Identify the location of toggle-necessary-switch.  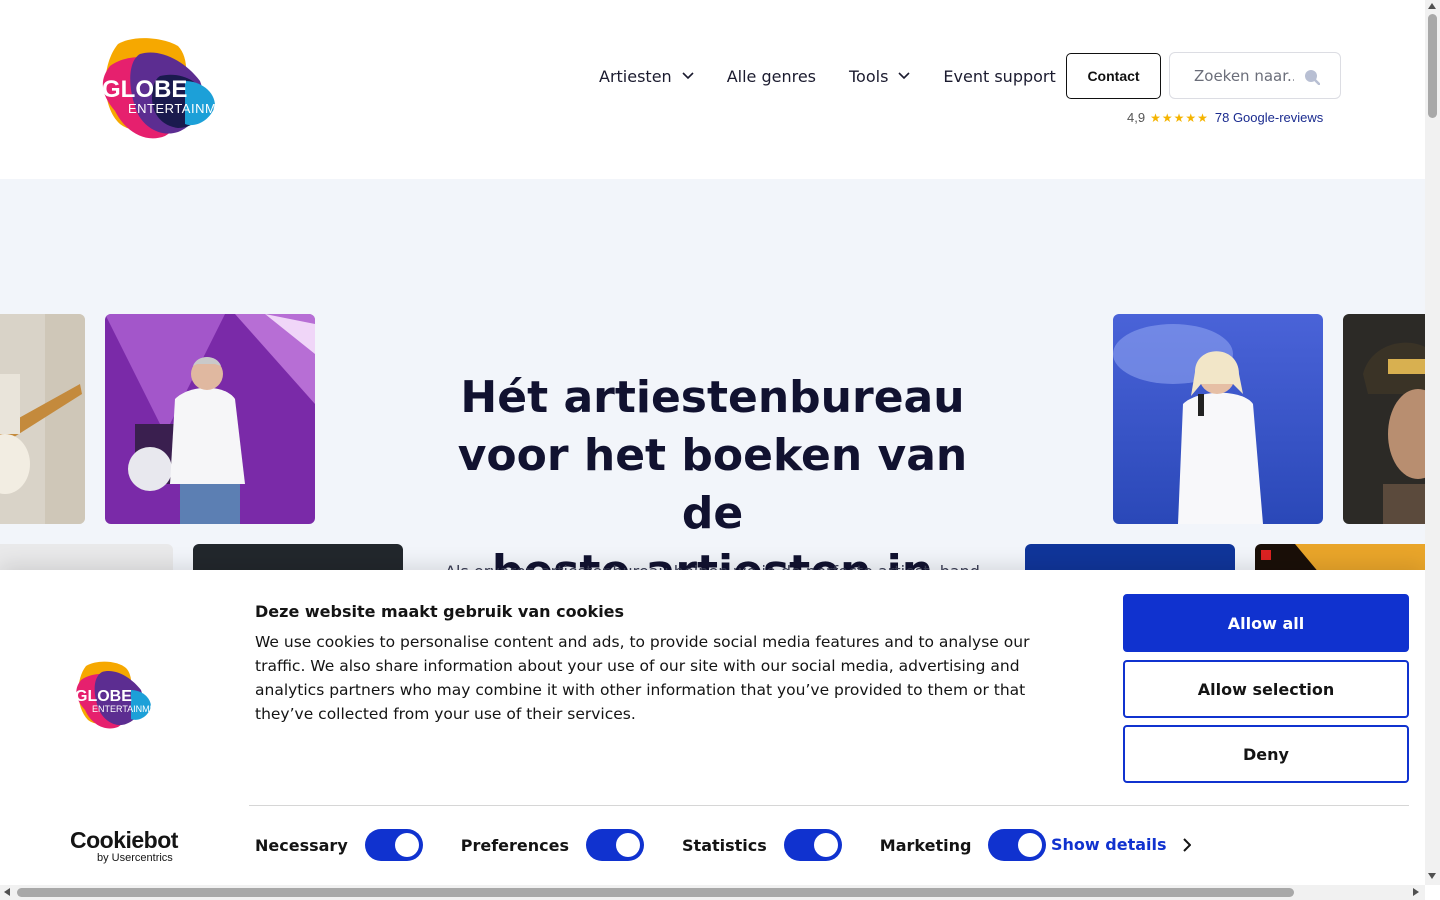
(393, 845).